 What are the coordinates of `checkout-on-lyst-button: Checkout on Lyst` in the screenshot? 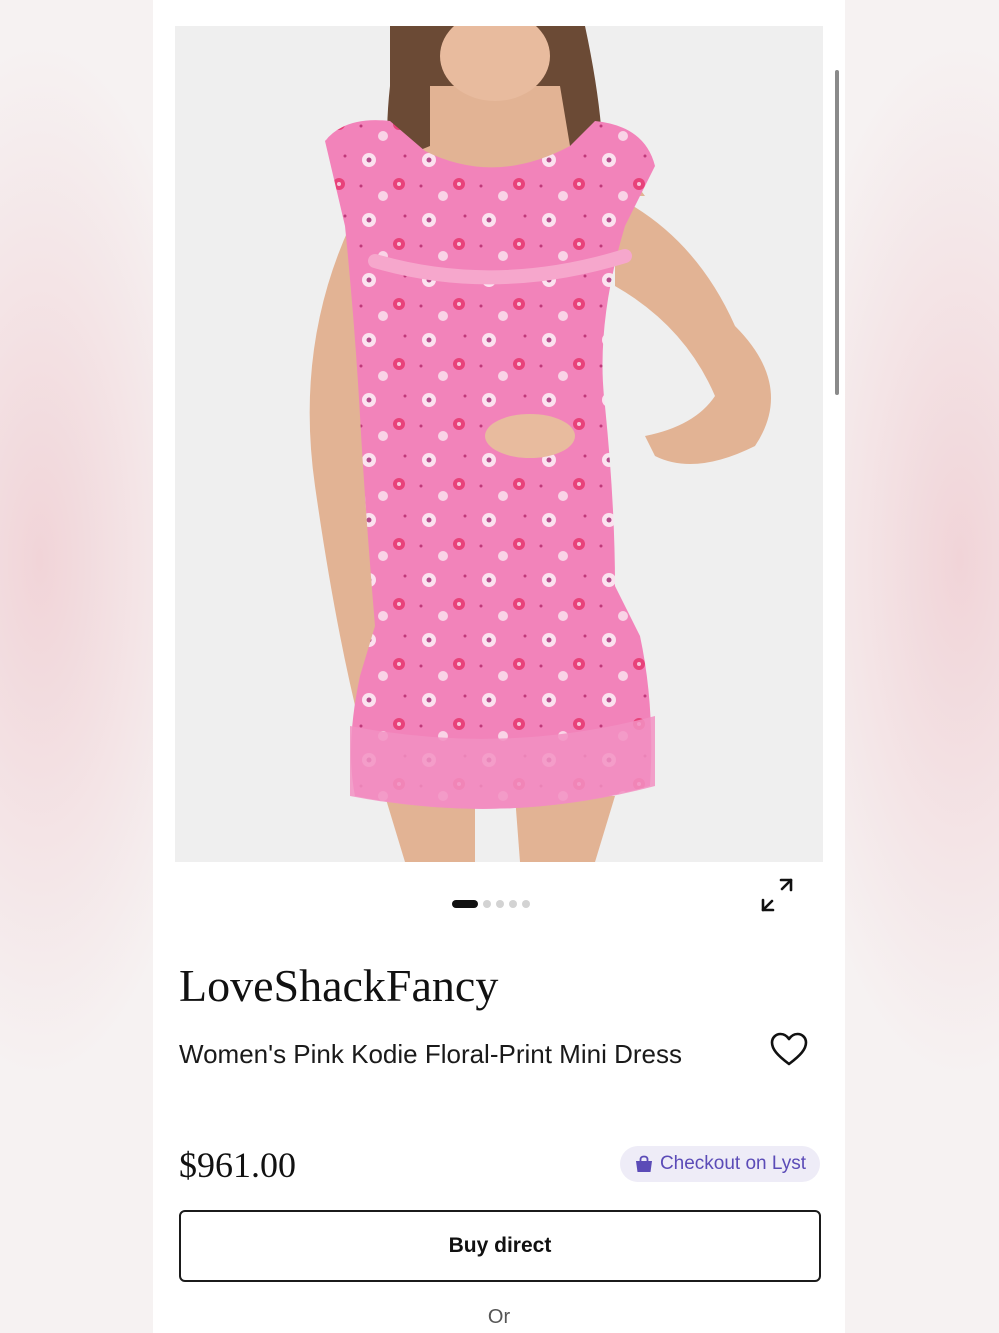 It's located at (720, 1164).